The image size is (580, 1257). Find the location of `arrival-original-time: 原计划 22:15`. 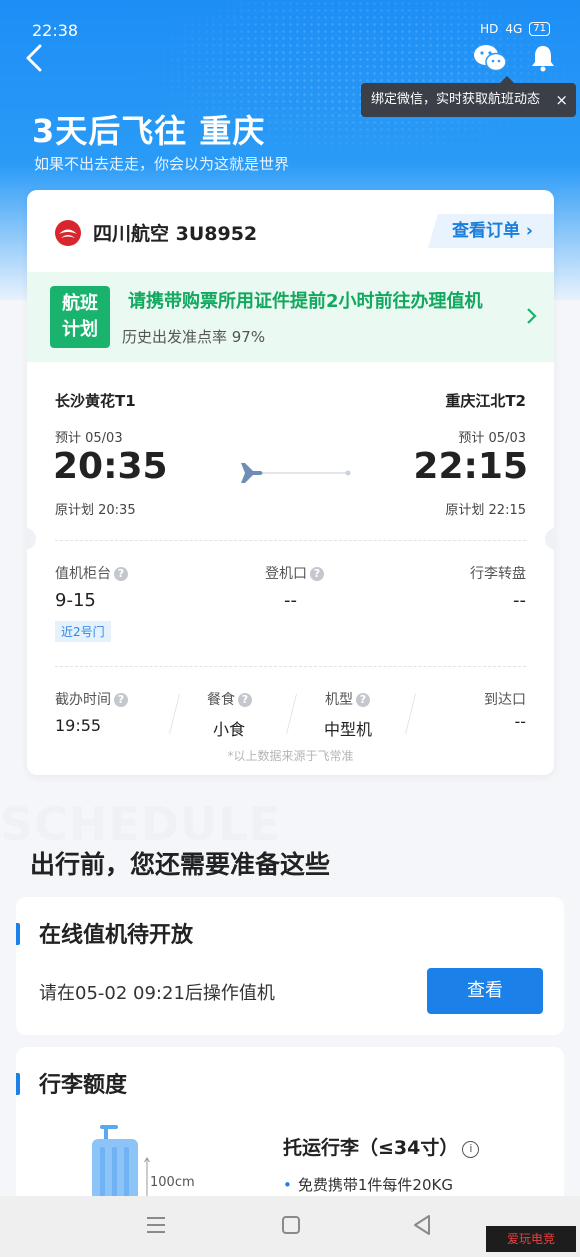

arrival-original-time: 原计划 22:15 is located at coordinates (485, 510).